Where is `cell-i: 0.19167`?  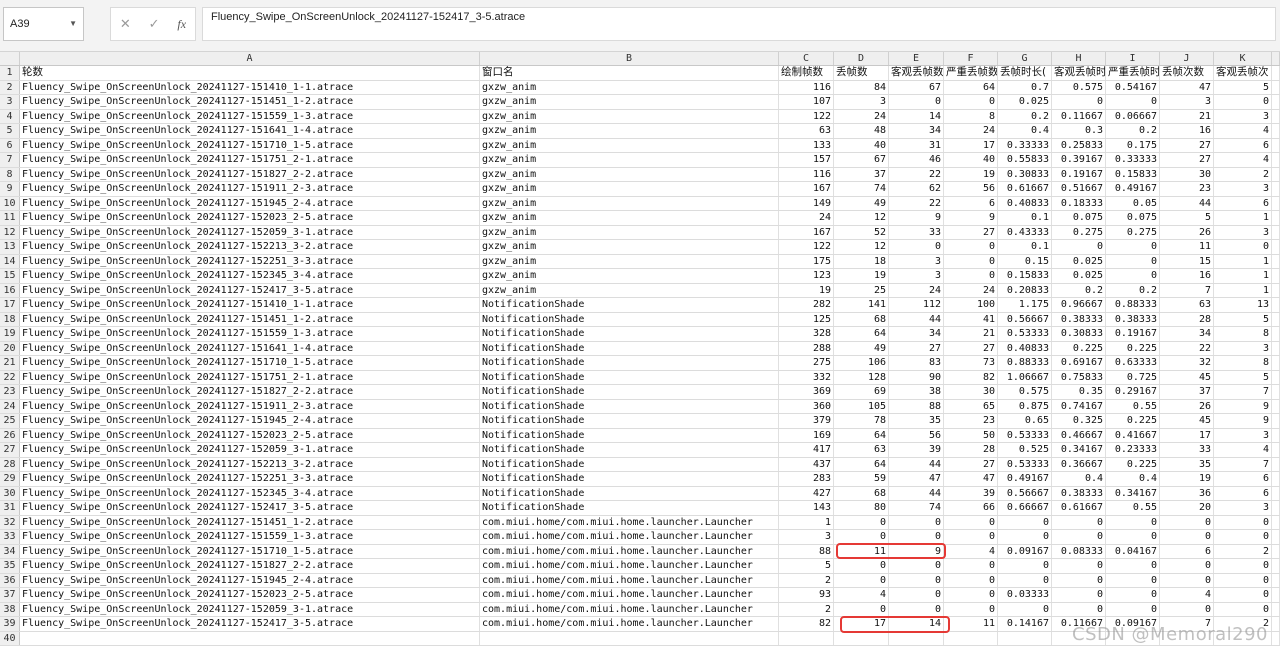
cell-i: 0.19167 is located at coordinates (1133, 334).